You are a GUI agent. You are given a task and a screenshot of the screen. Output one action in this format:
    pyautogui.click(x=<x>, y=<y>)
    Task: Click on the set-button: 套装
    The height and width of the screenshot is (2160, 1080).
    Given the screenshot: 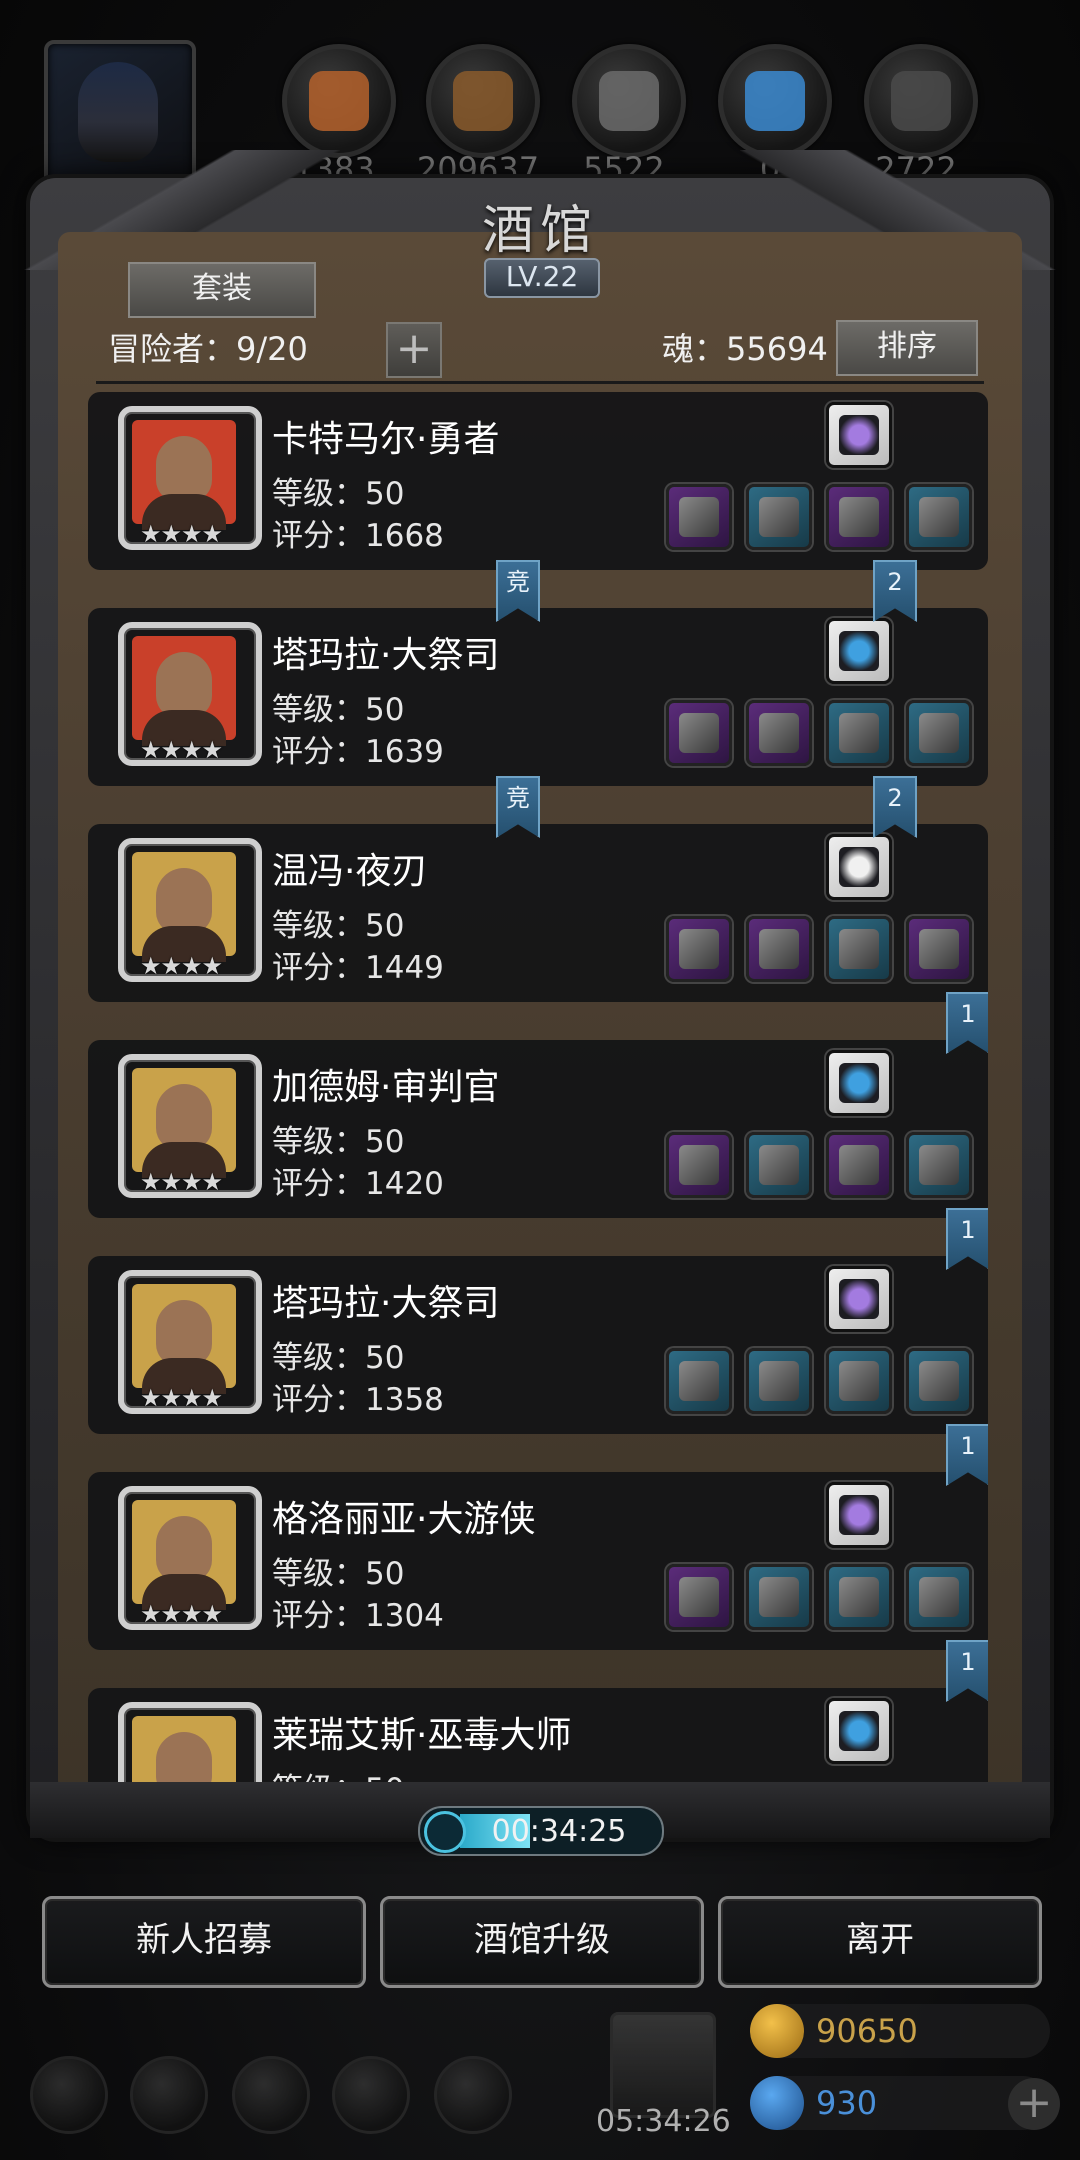 What is the action you would take?
    pyautogui.click(x=222, y=290)
    